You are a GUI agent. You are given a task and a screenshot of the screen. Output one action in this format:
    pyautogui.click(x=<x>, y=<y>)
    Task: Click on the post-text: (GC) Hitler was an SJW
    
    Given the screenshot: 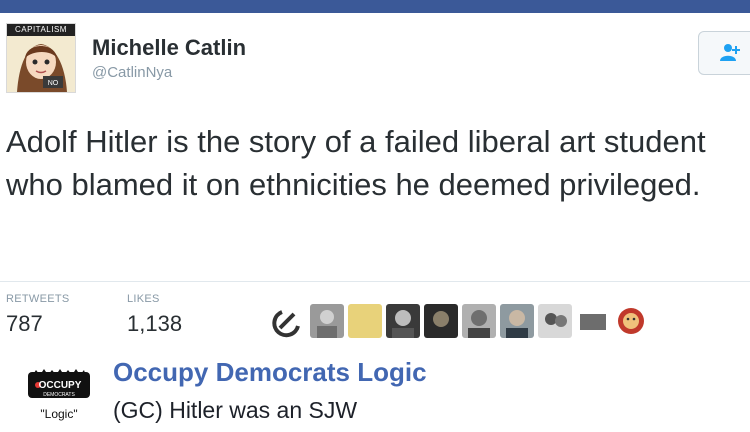 What is the action you would take?
    pyautogui.click(x=235, y=410)
    